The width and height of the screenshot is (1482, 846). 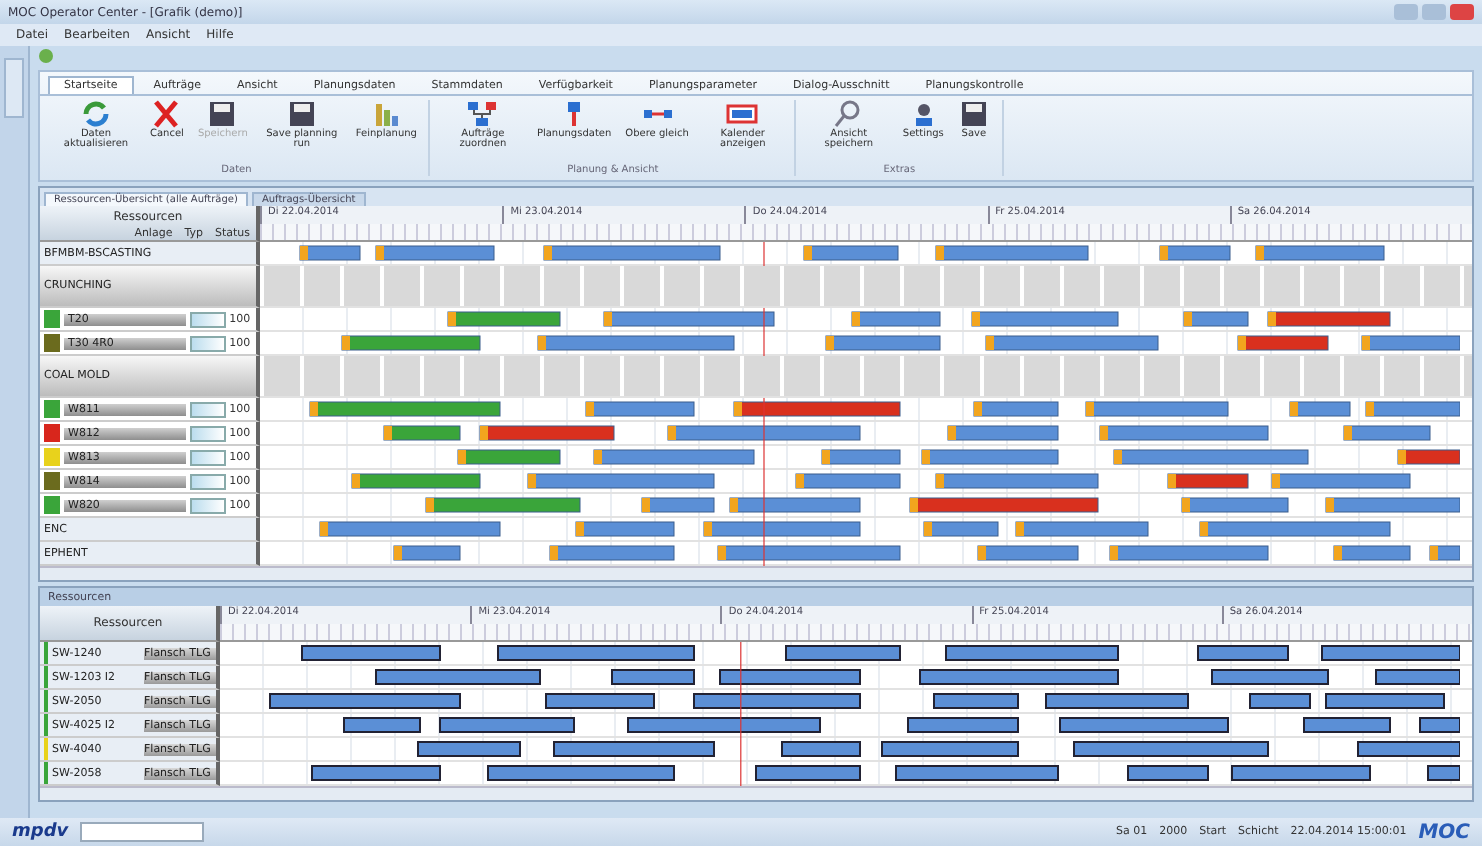 What do you see at coordinates (166, 114) in the screenshot?
I see `close-icon` at bounding box center [166, 114].